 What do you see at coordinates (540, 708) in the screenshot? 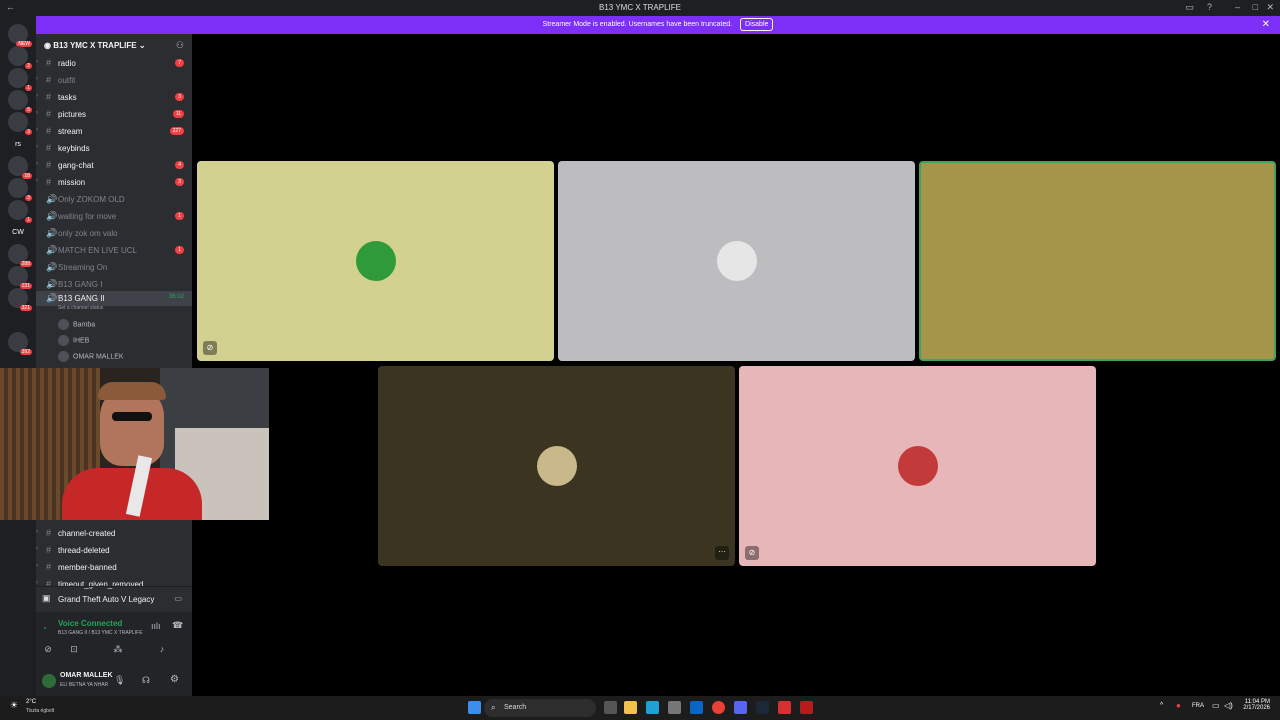
I see `taskbar-search: ⌕ Search` at bounding box center [540, 708].